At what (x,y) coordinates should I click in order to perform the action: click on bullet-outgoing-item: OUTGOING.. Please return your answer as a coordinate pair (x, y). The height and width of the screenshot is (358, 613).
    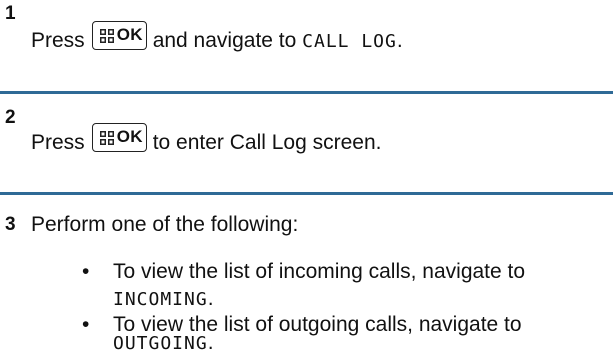
    Looking at the image, I should click on (163, 344).